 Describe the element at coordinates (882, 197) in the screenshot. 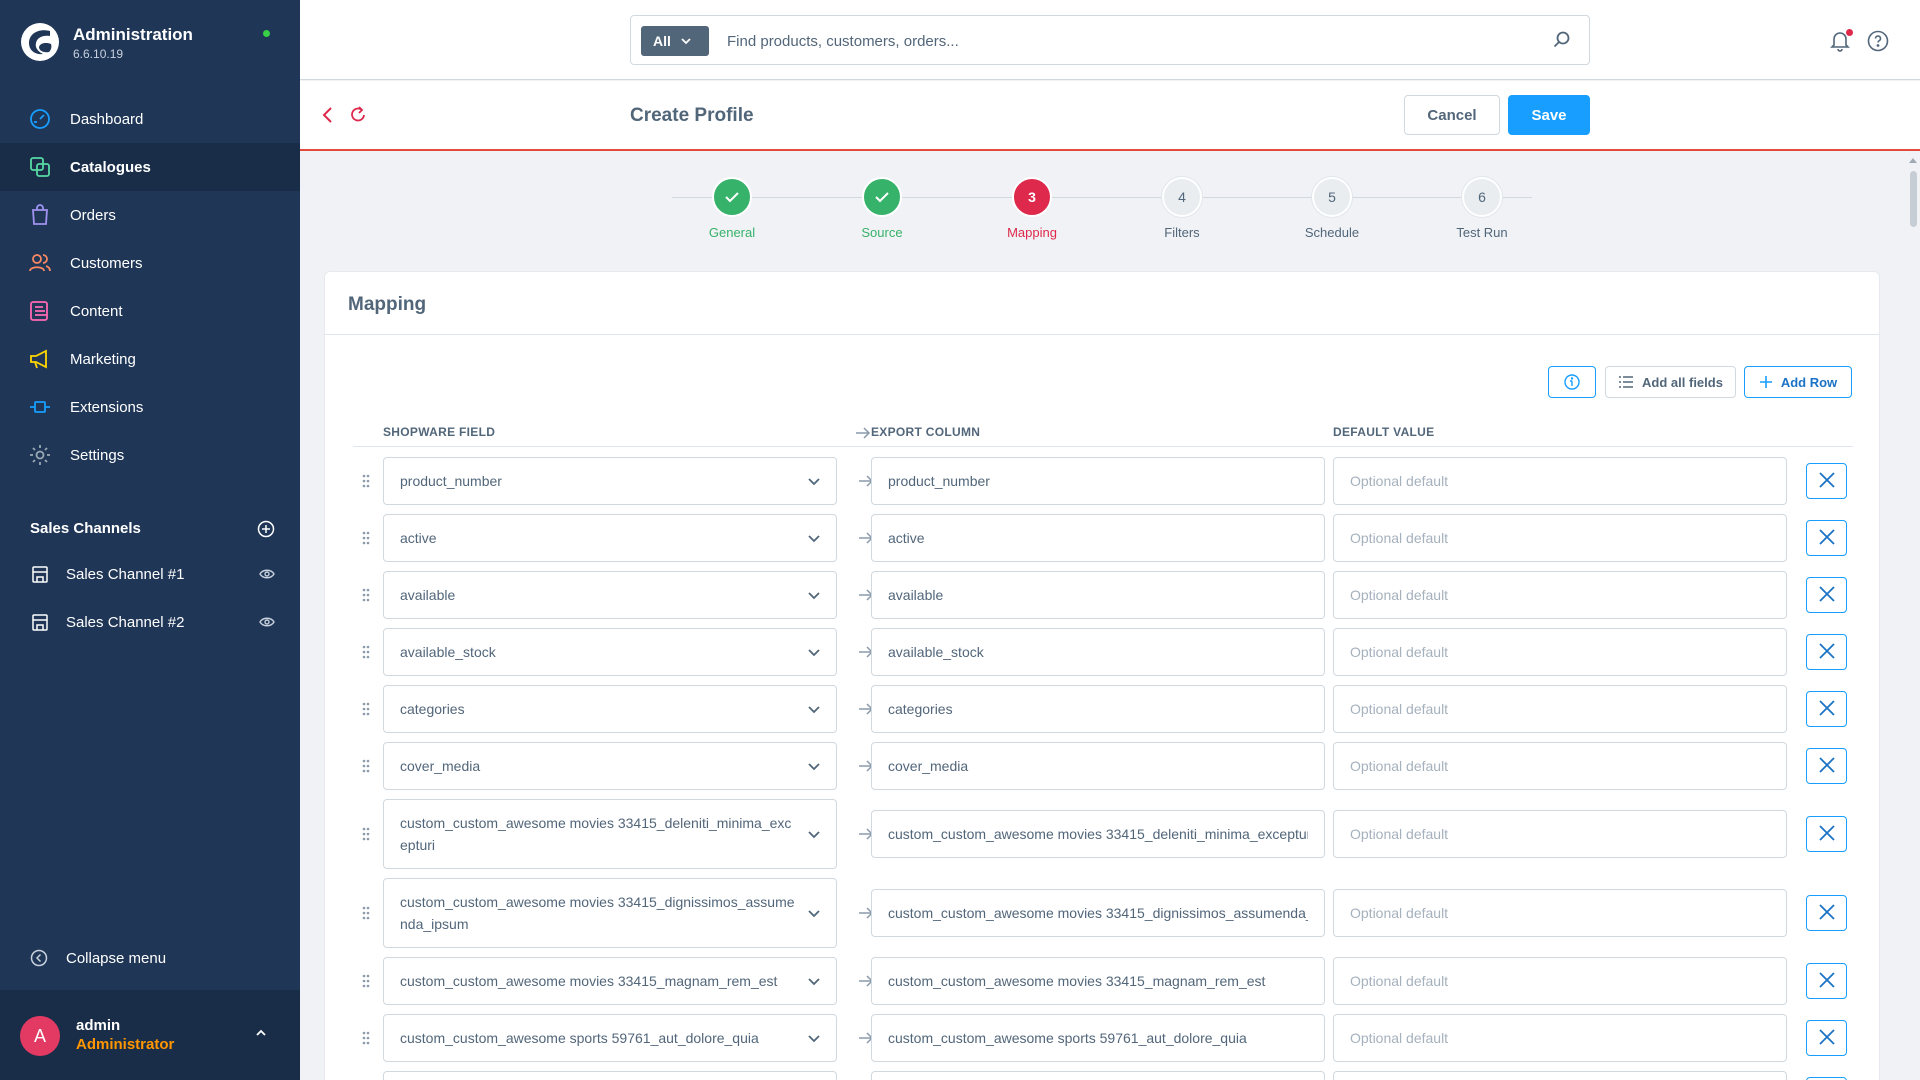

I see `step-check-icon` at that location.